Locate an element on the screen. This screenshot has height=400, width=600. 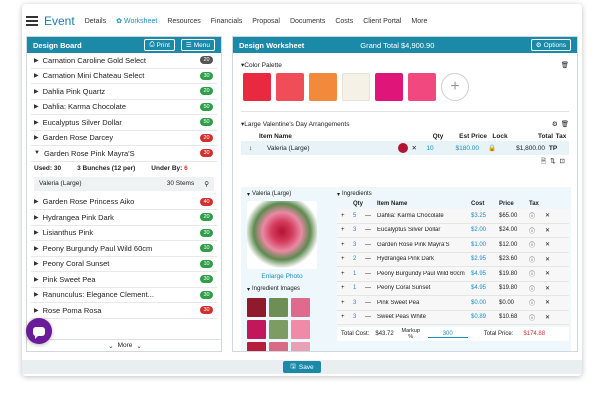
options-button: ⚙ Options is located at coordinates (550, 45).